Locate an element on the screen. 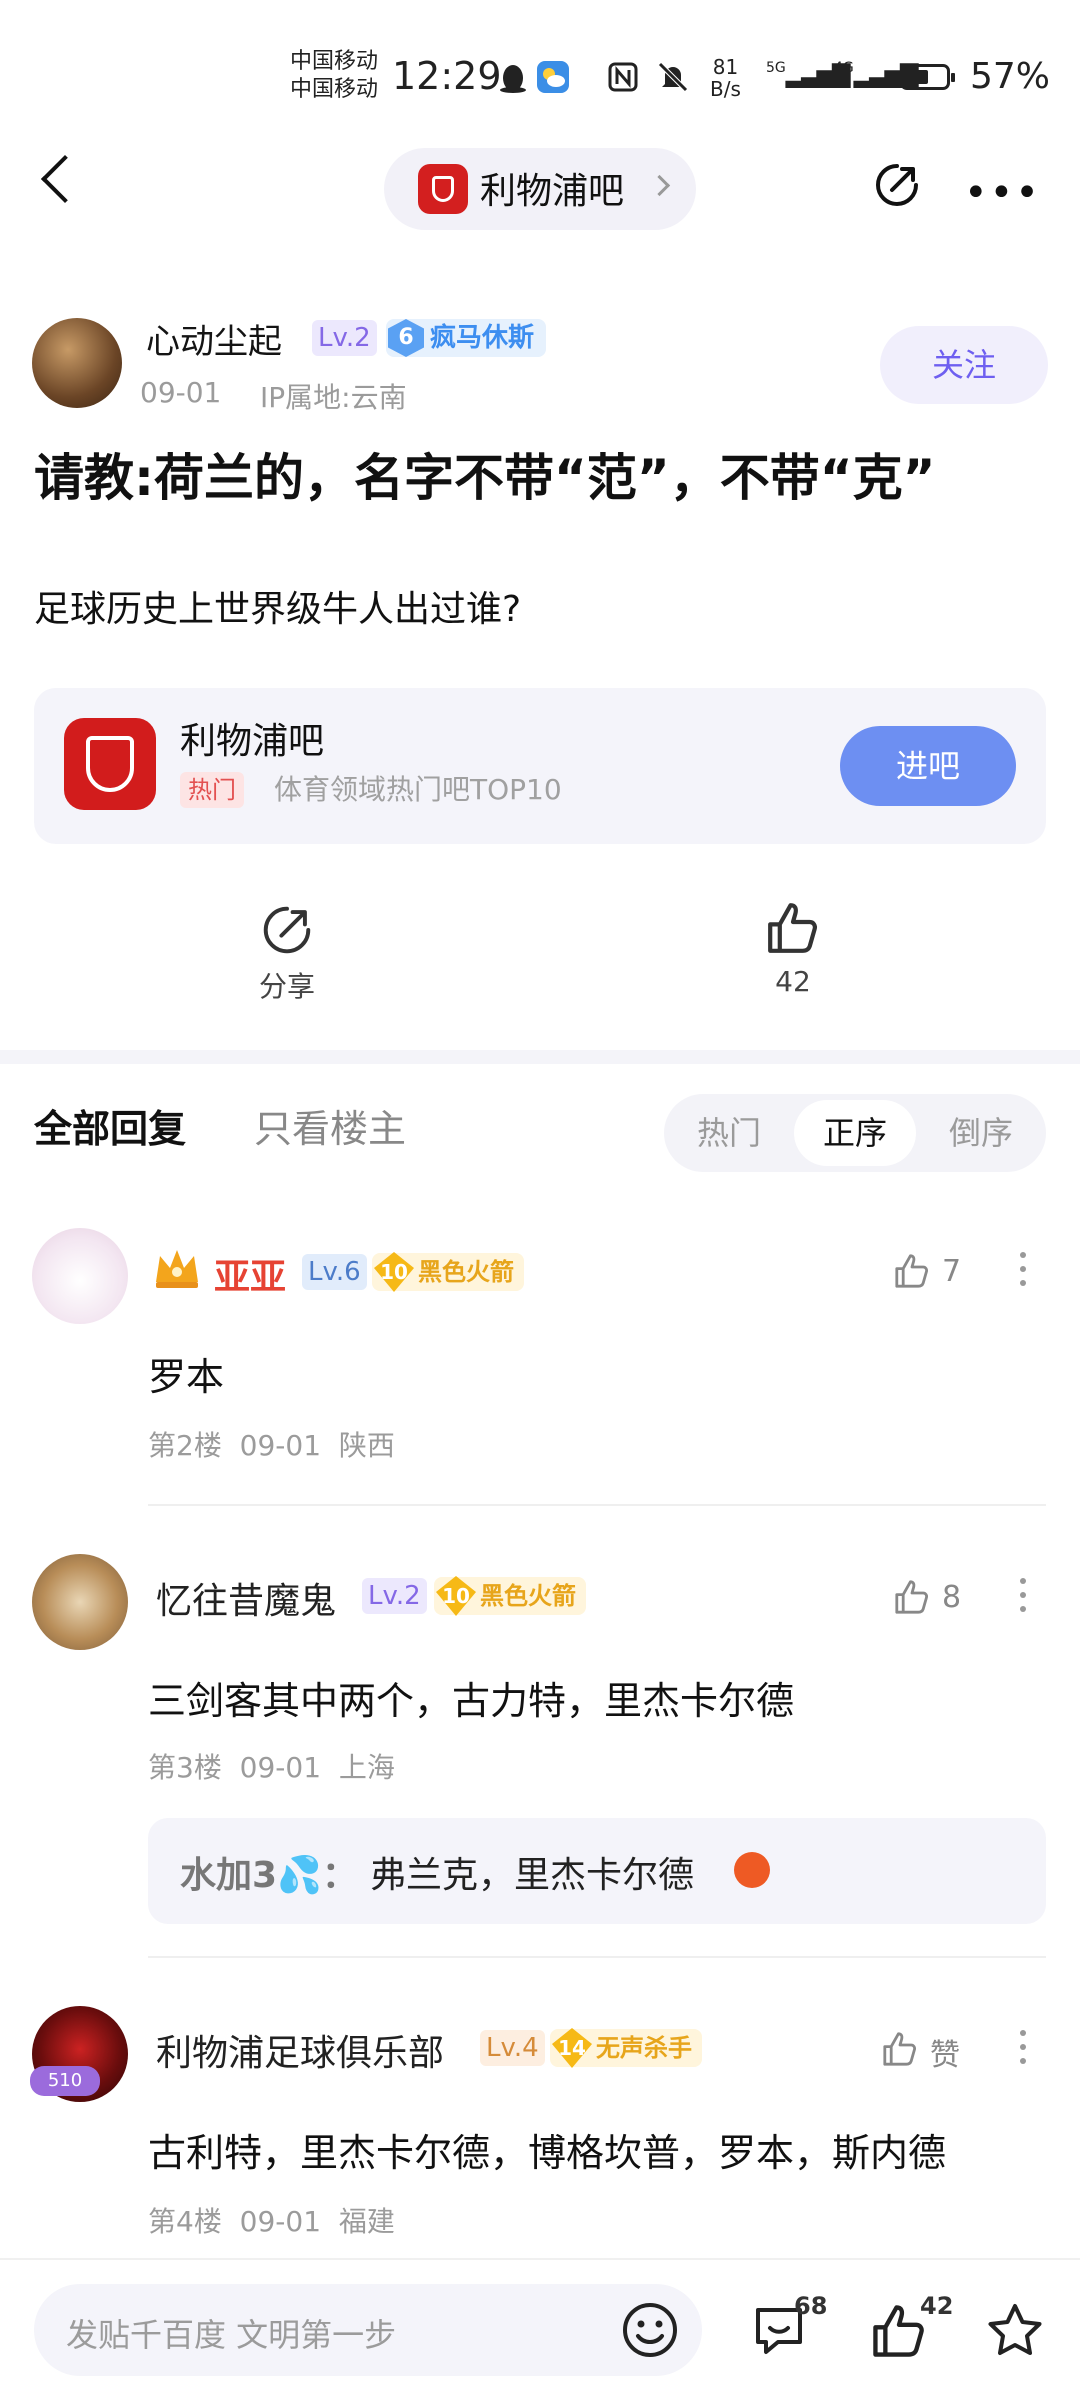  reply-like-count: 8 is located at coordinates (952, 1597).